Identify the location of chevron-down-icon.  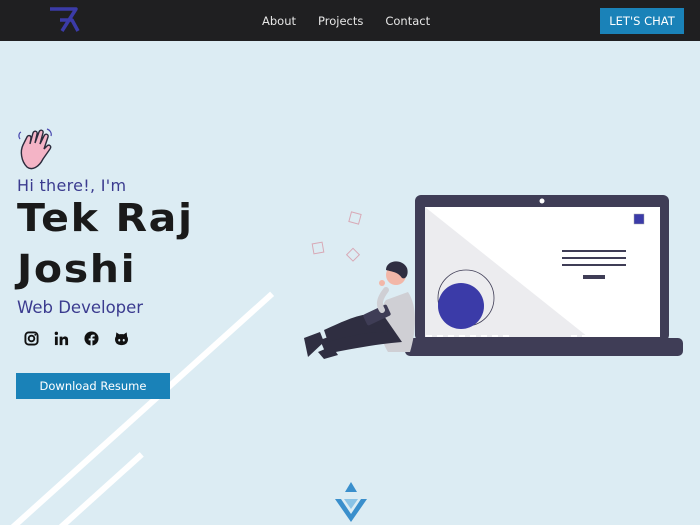
(351, 503).